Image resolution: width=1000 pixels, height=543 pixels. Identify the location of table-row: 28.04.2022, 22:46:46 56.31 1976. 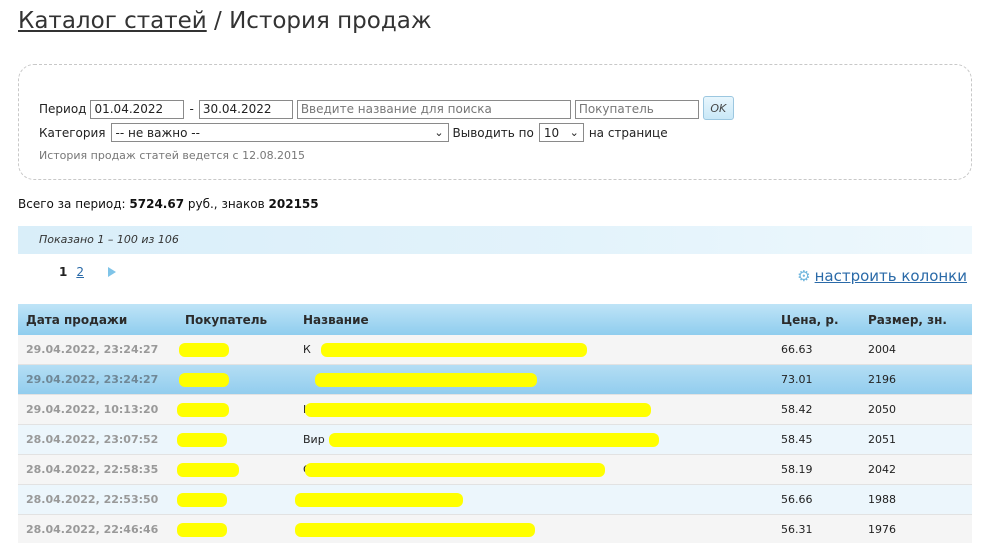
(495, 529).